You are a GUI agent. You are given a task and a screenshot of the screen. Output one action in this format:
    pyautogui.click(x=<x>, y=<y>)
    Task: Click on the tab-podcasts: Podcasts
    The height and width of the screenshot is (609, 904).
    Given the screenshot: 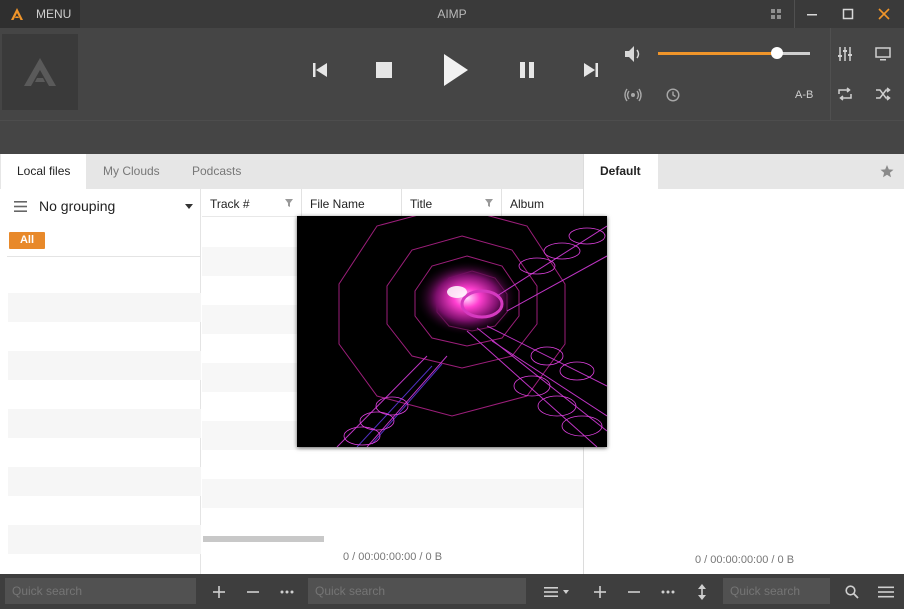 What is the action you would take?
    pyautogui.click(x=216, y=171)
    